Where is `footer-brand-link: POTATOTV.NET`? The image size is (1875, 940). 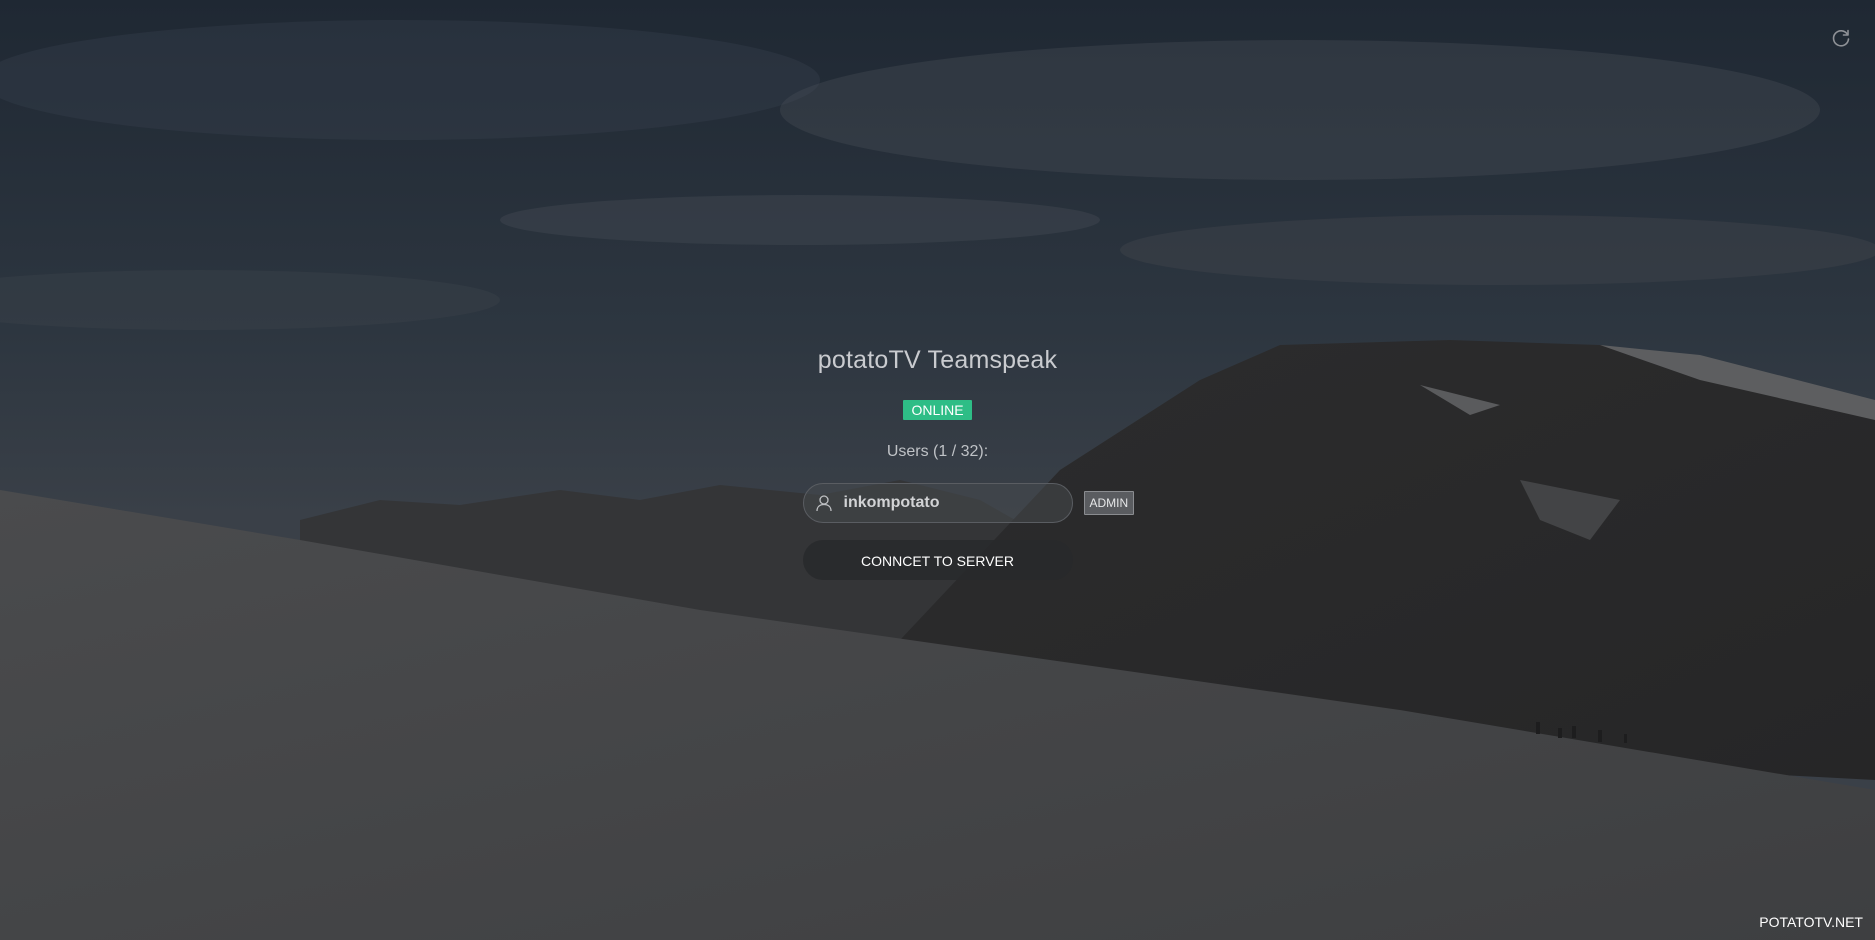 footer-brand-link: POTATOTV.NET is located at coordinates (1811, 922).